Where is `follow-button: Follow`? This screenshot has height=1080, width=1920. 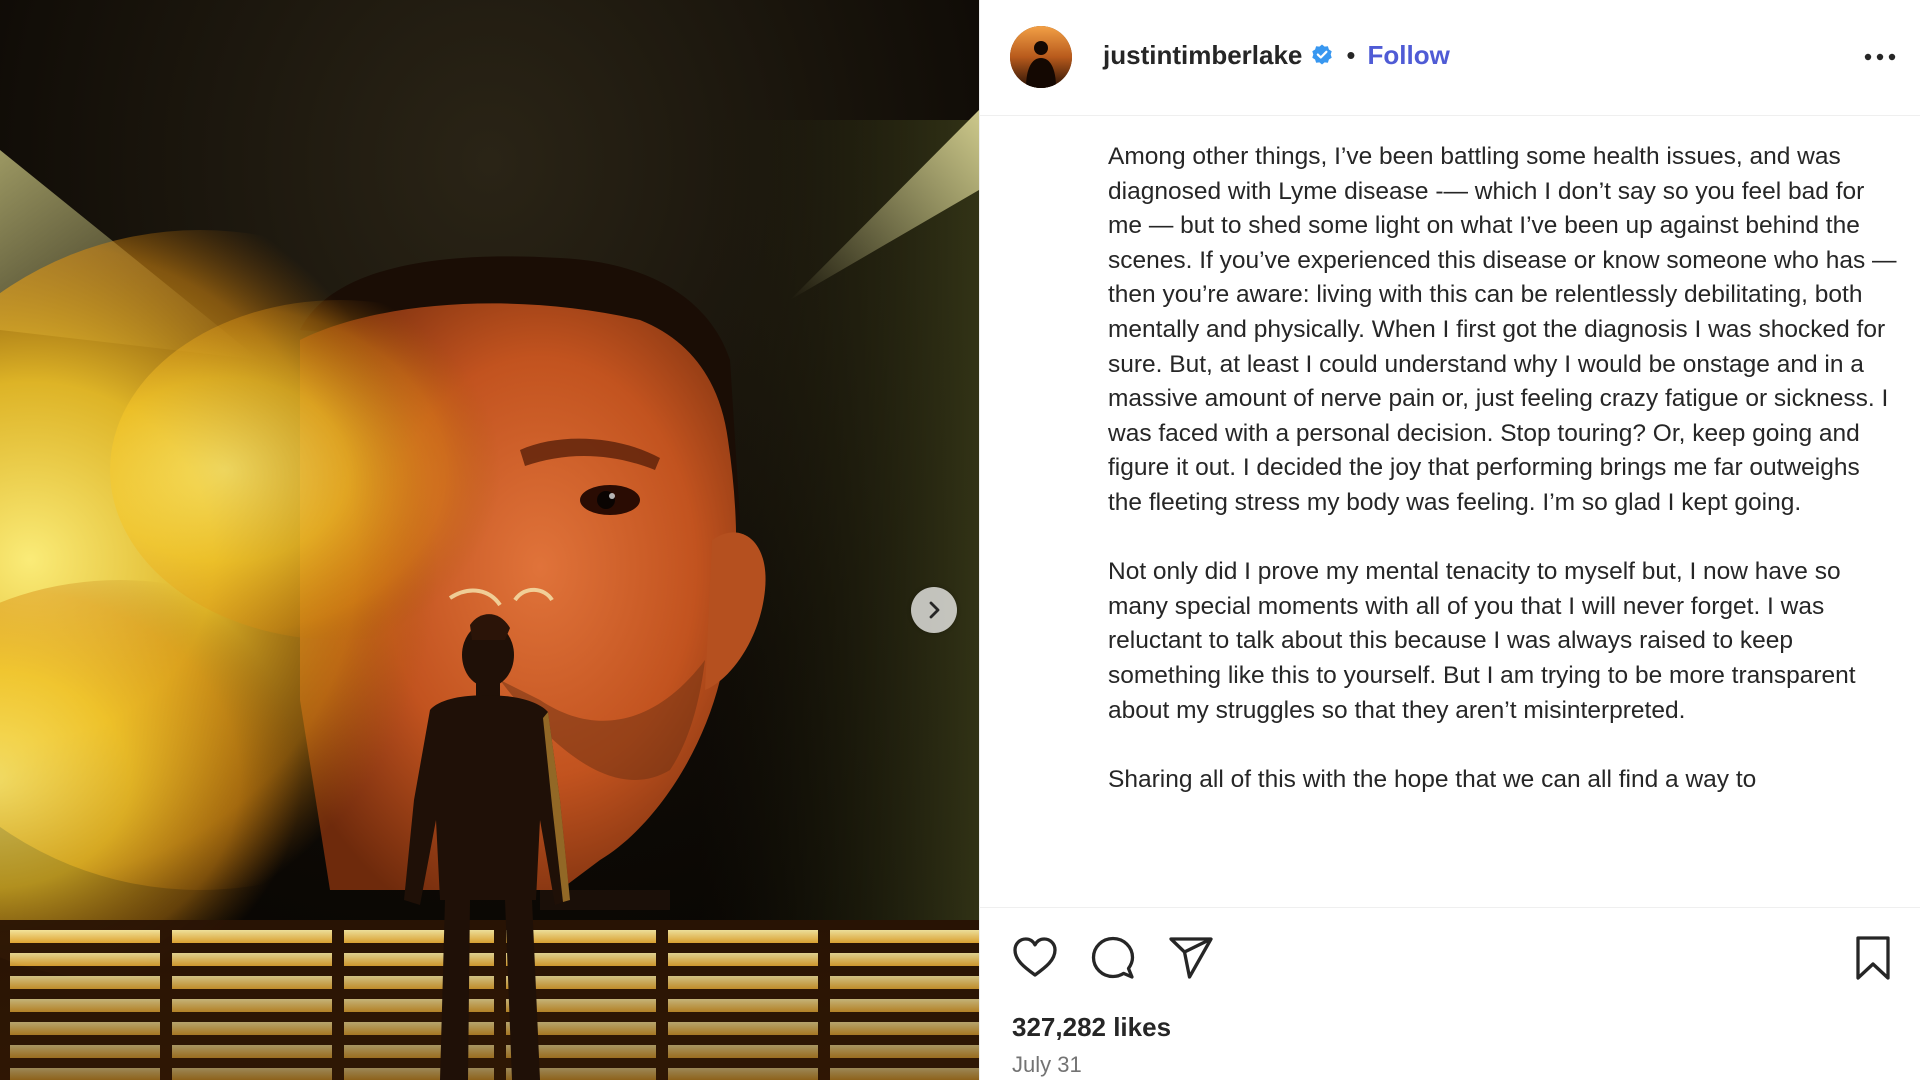
follow-button: Follow is located at coordinates (1409, 55).